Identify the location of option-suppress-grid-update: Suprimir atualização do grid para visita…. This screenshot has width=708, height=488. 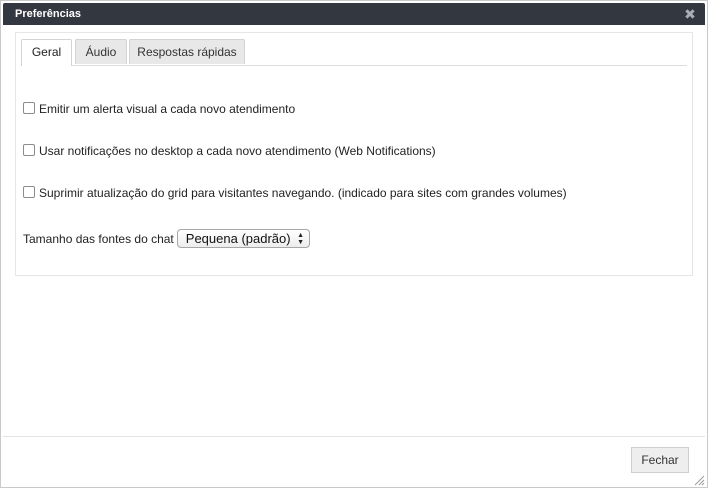
(295, 193).